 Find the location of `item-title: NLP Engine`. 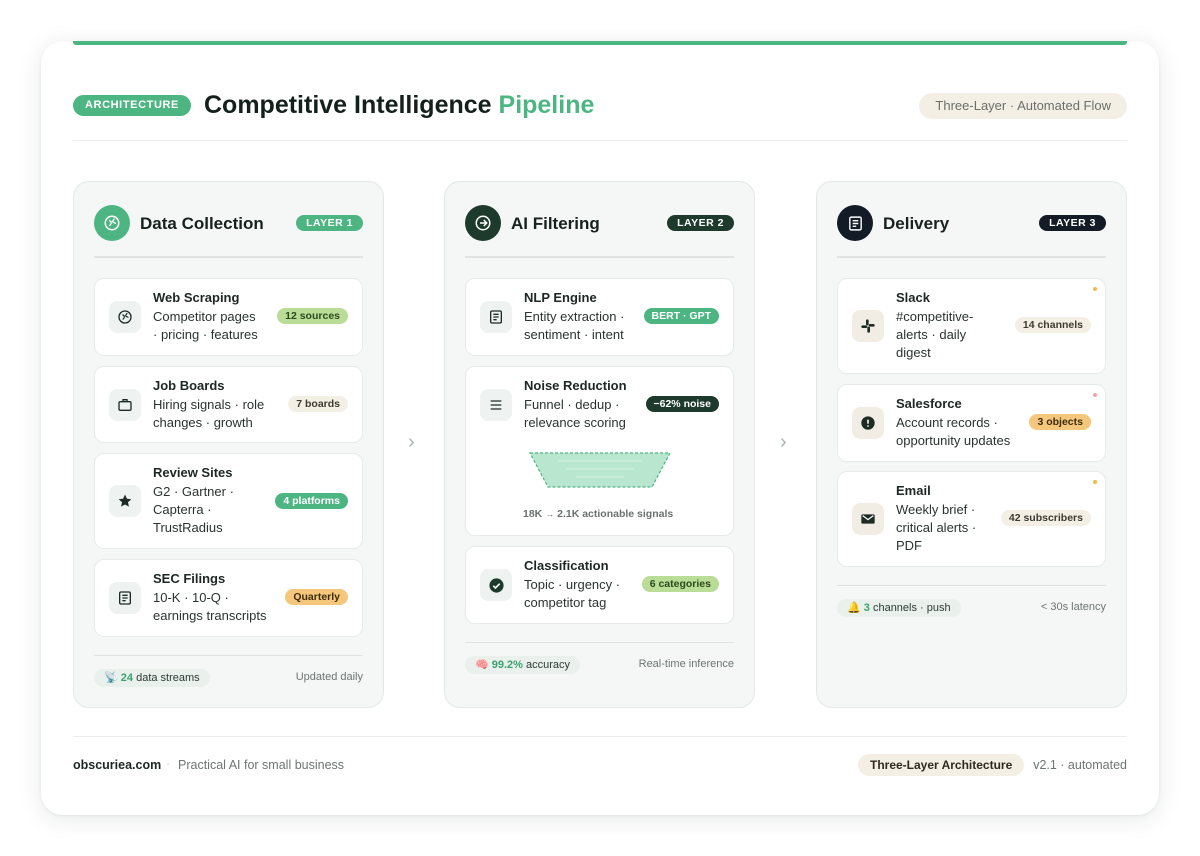

item-title: NLP Engine is located at coordinates (560, 297).